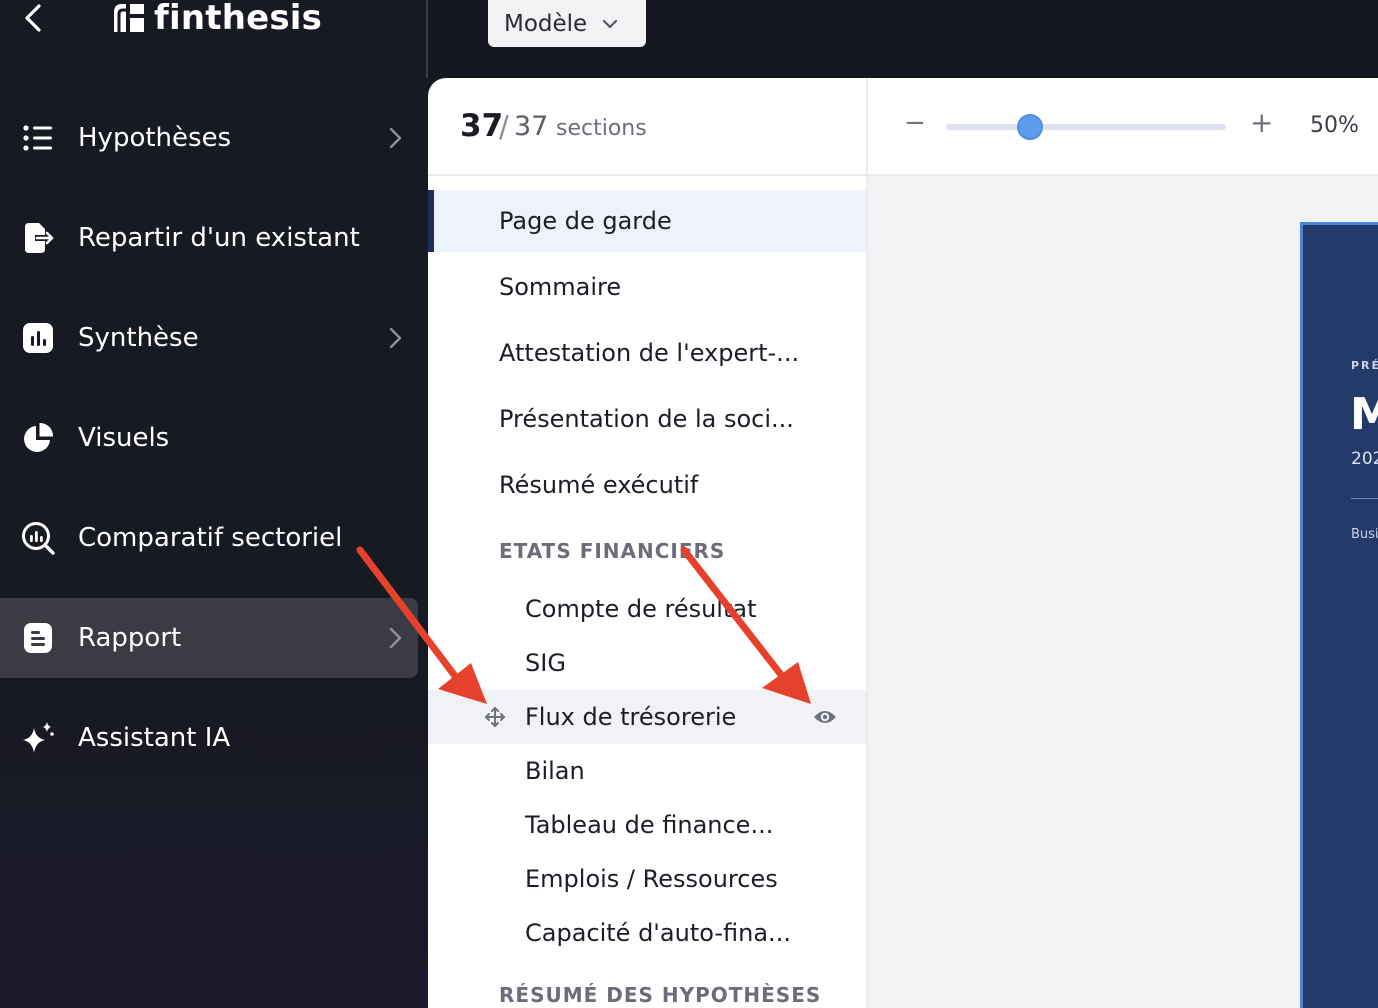 The width and height of the screenshot is (1378, 1008). What do you see at coordinates (647, 663) in the screenshot?
I see `section-item: SIG` at bounding box center [647, 663].